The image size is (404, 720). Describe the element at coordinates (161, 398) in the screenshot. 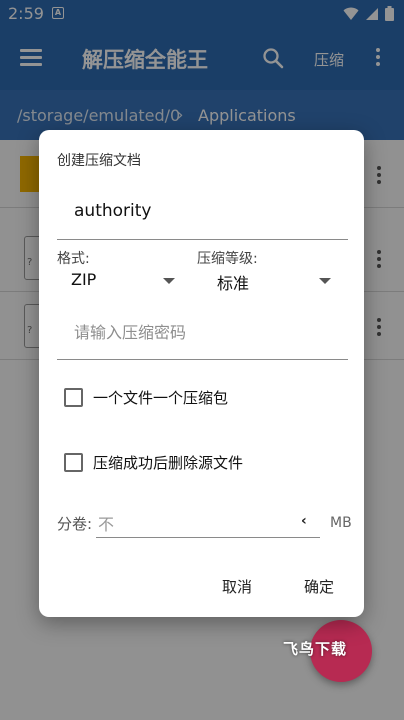

I see `one-archive-per-file-label: 一个文件一个压缩包` at that location.